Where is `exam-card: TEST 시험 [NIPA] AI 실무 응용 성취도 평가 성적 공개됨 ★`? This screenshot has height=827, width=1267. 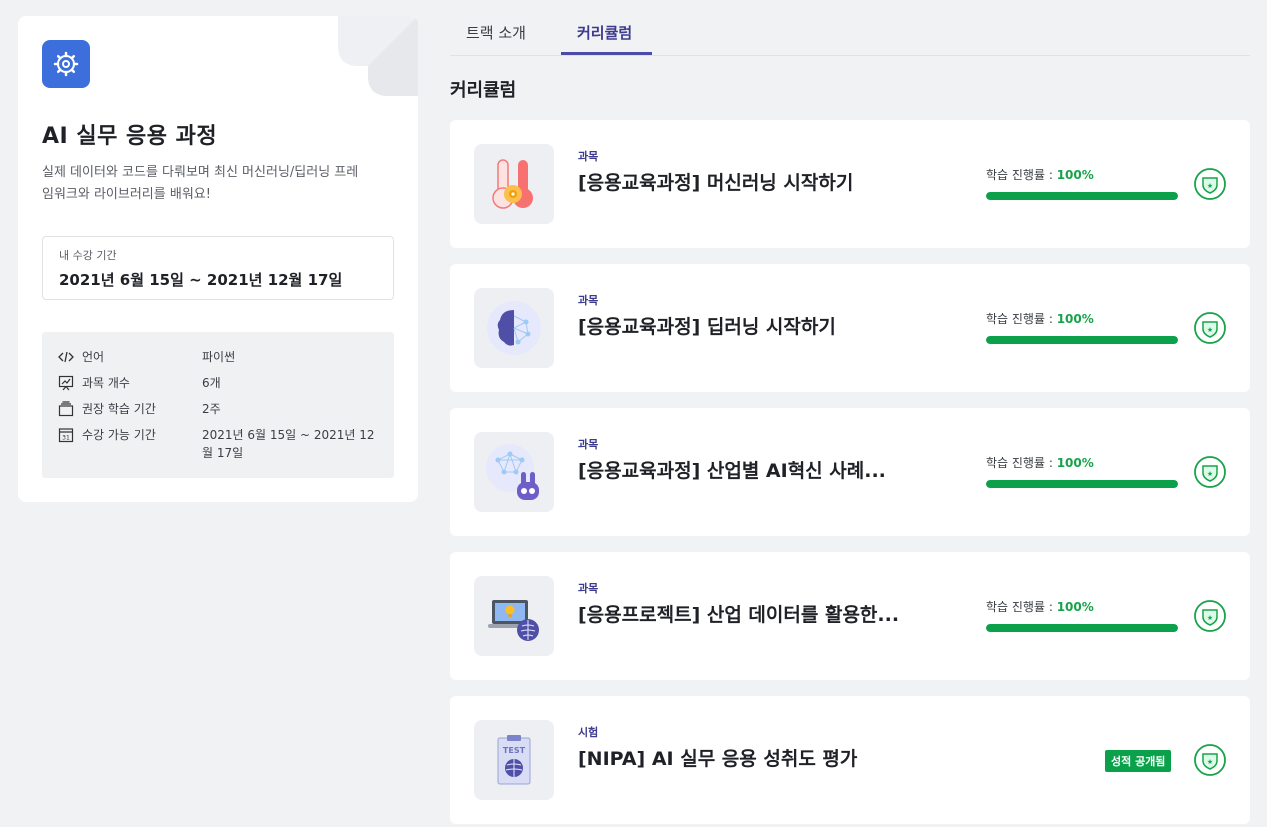
exam-card: TEST 시험 [NIPA] AI 실무 응용 성취도 평가 성적 공개됨 ★ is located at coordinates (850, 760).